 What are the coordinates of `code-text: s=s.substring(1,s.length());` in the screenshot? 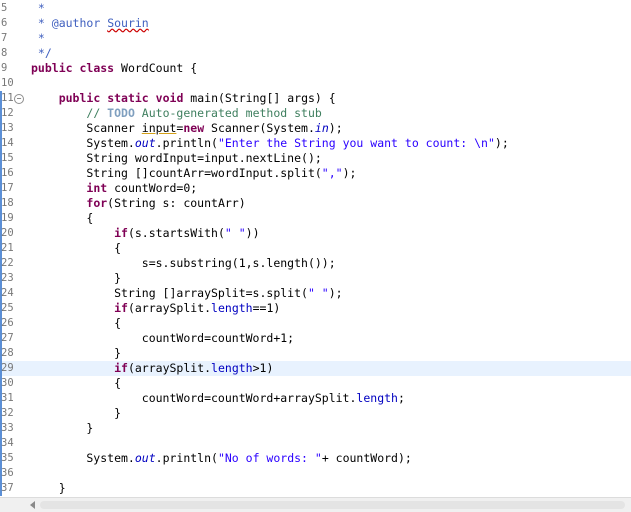 It's located at (183, 263).